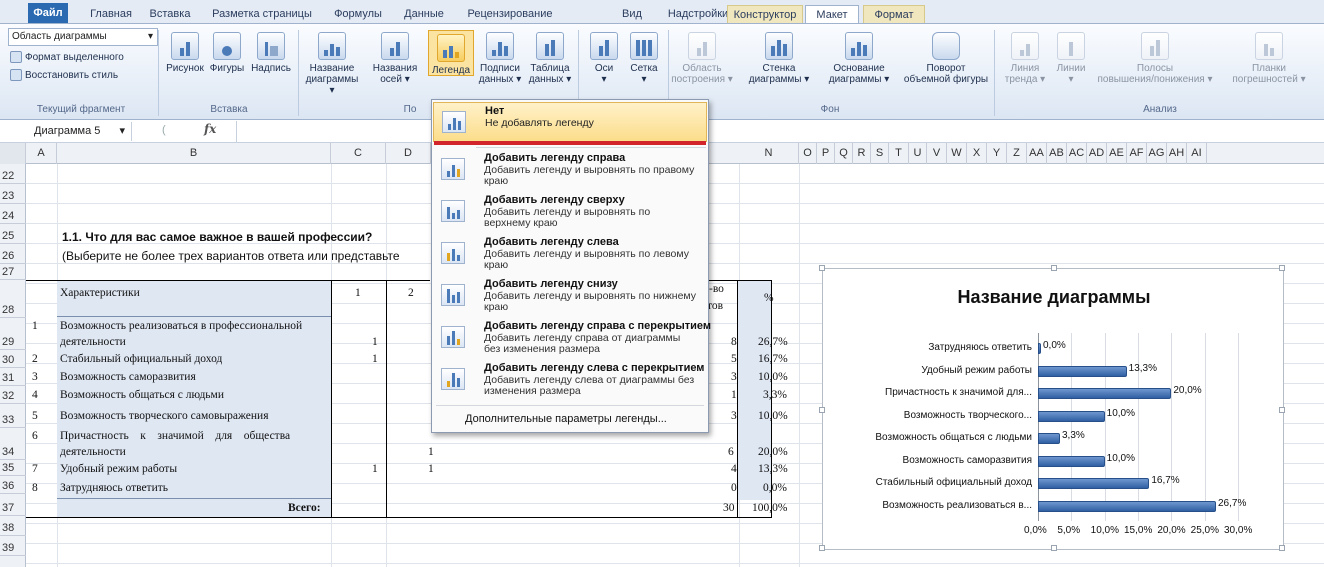 The image size is (1324, 567). What do you see at coordinates (500, 58) in the screenshot?
I see `data-labels-button: Подписи данных ▾` at bounding box center [500, 58].